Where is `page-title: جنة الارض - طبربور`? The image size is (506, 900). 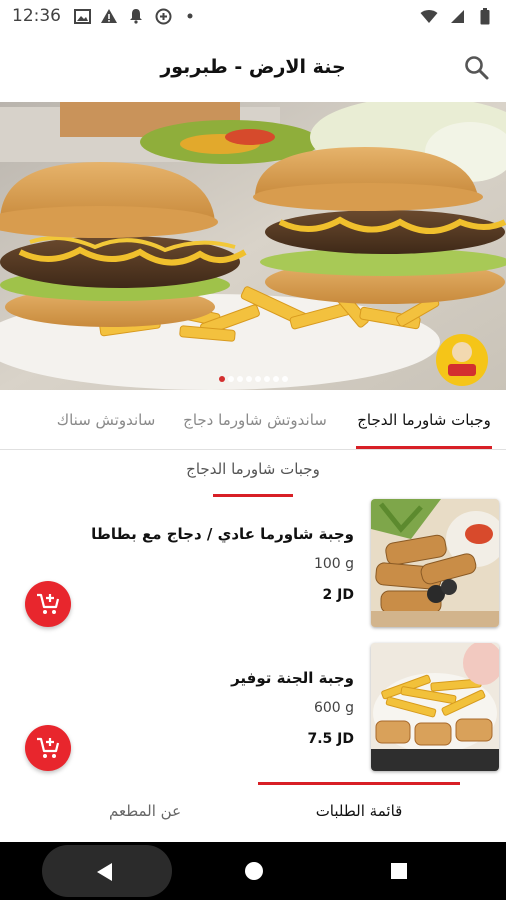 page-title: جنة الارض - طبربور is located at coordinates (253, 67).